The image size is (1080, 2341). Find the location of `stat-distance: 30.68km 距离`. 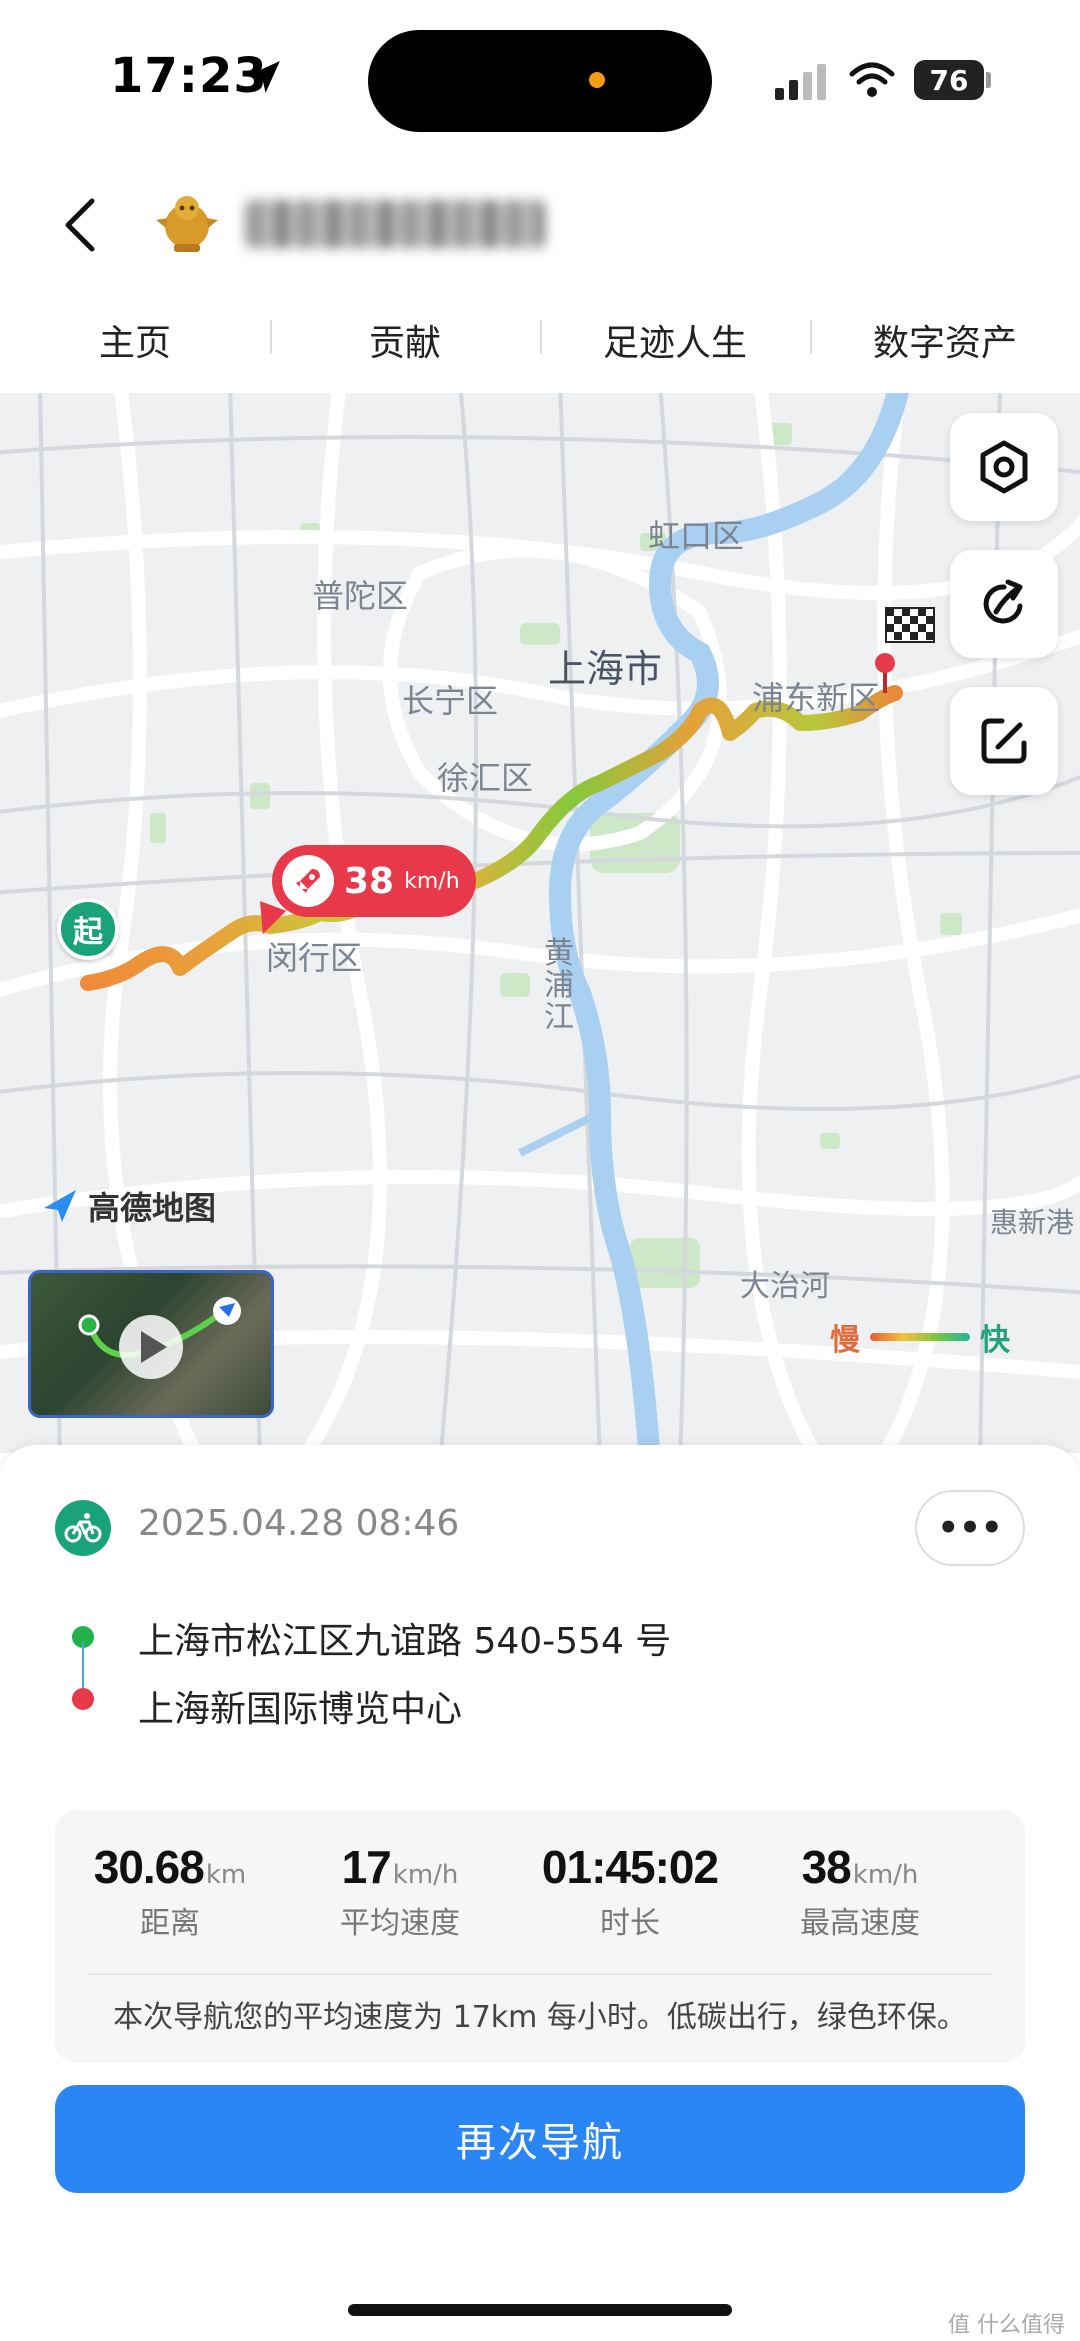

stat-distance: 30.68km 距离 is located at coordinates (170, 1891).